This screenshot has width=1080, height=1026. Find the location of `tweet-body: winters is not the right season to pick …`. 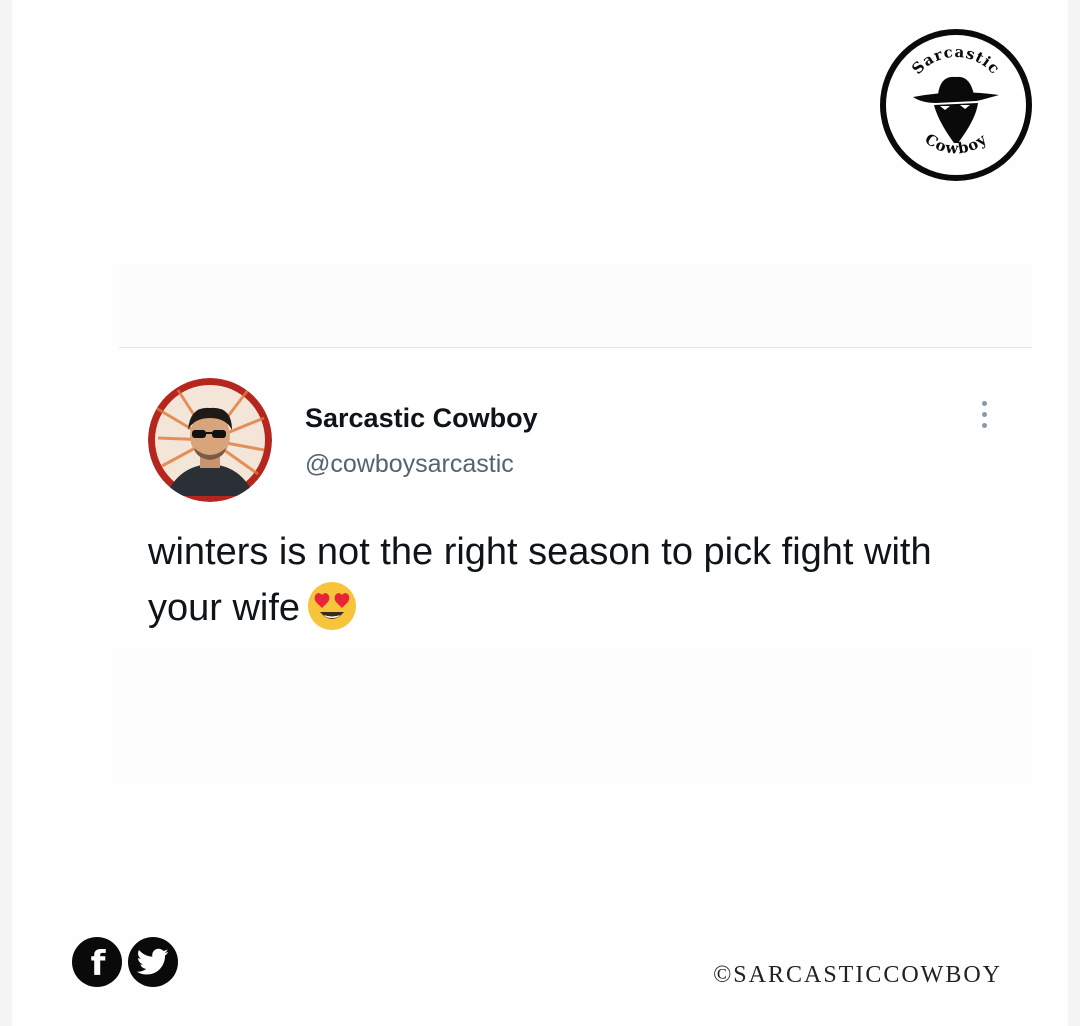

tweet-body: winters is not the right season to pick … is located at coordinates (540, 580).